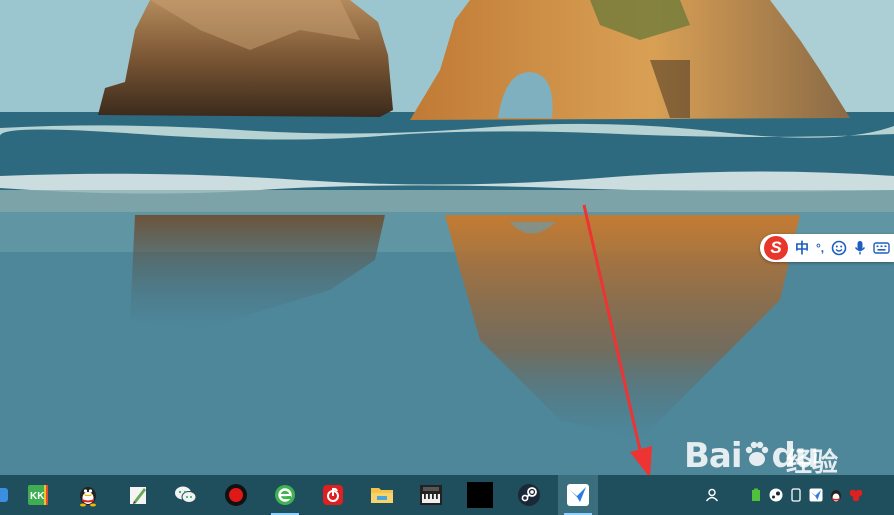  I want to click on system-tray, so click(712, 495).